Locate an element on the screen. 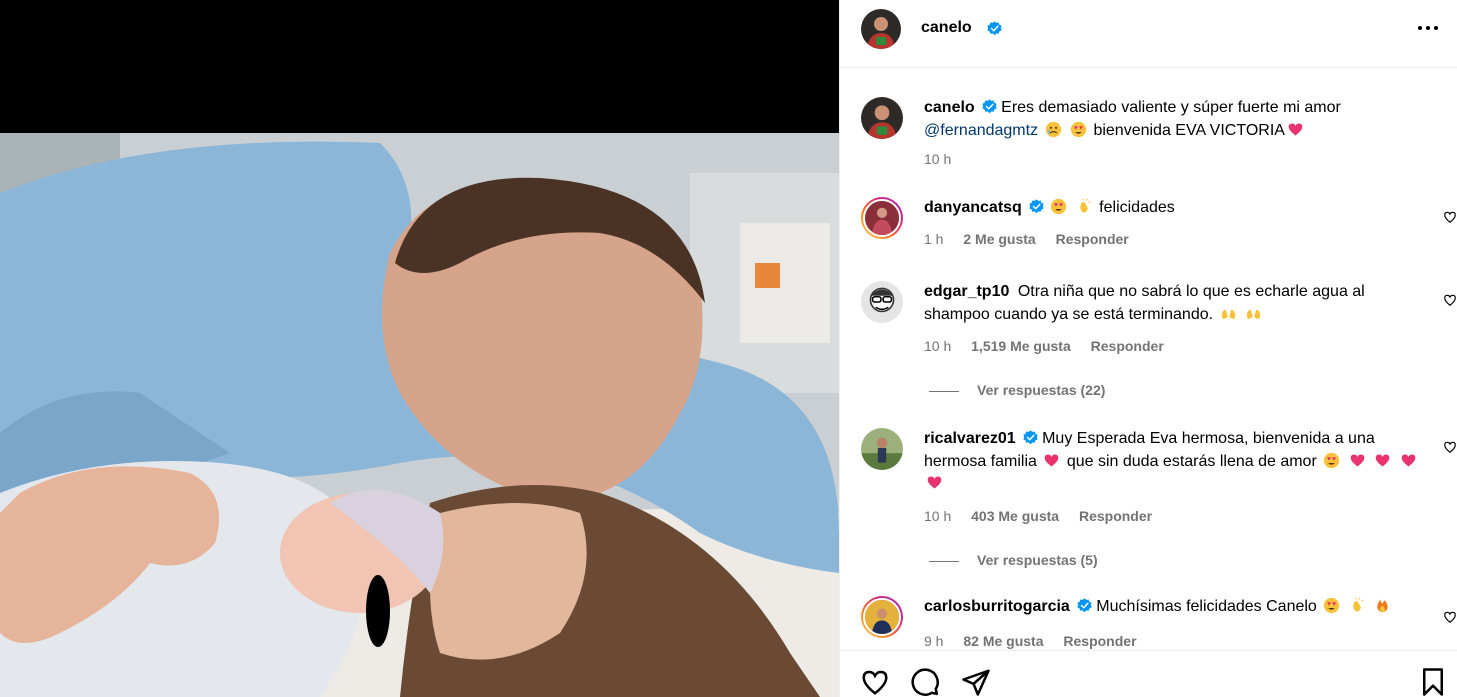  share-paper-plane-icon is located at coordinates (976, 682).